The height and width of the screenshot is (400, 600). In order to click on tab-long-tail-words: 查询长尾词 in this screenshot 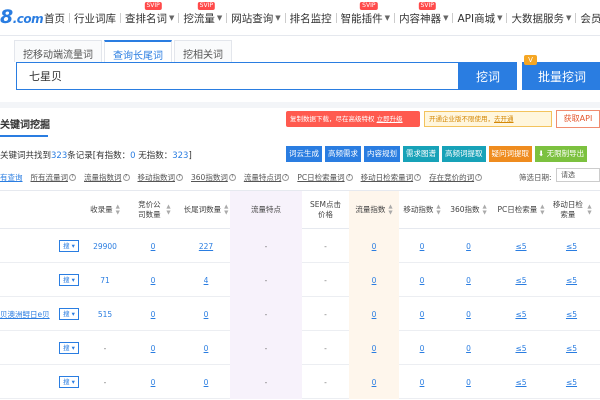, I will do `click(138, 51)`.